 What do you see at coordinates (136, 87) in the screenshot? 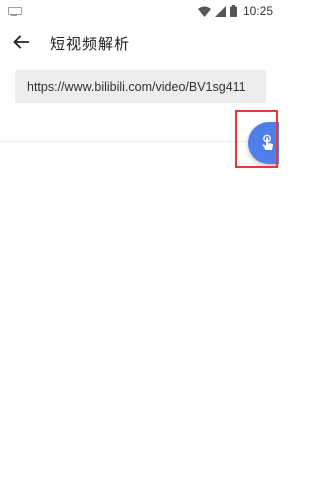
I see `url-input-value: https://www.bilibili.com/video/BV1sg411` at bounding box center [136, 87].